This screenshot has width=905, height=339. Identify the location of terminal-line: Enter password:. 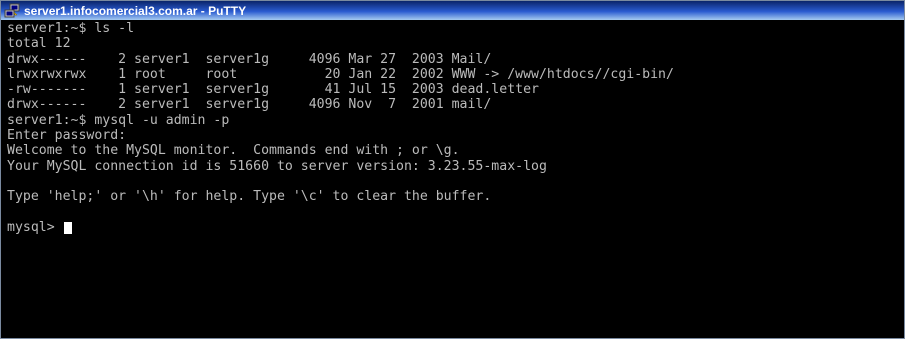
(67, 136).